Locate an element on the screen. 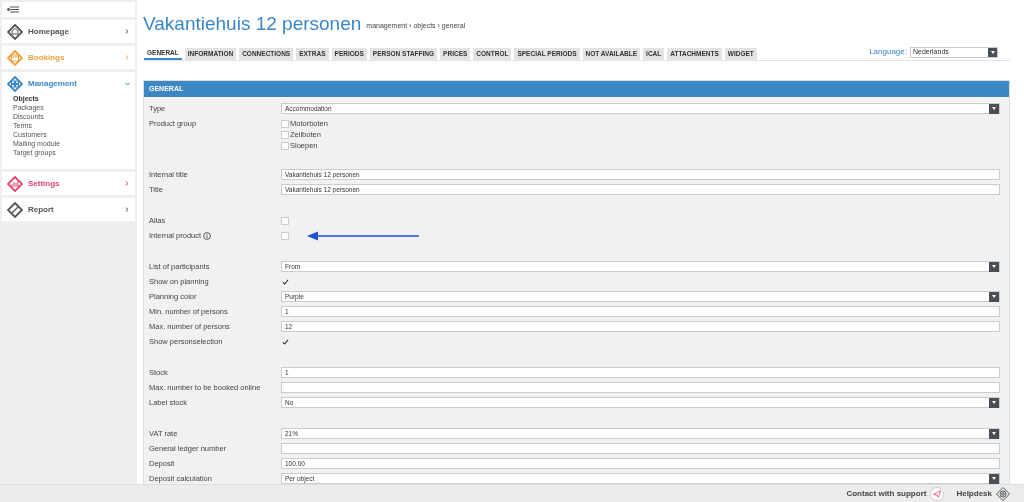 The height and width of the screenshot is (502, 1024). contact-support-link: Contact with support is located at coordinates (895, 493).